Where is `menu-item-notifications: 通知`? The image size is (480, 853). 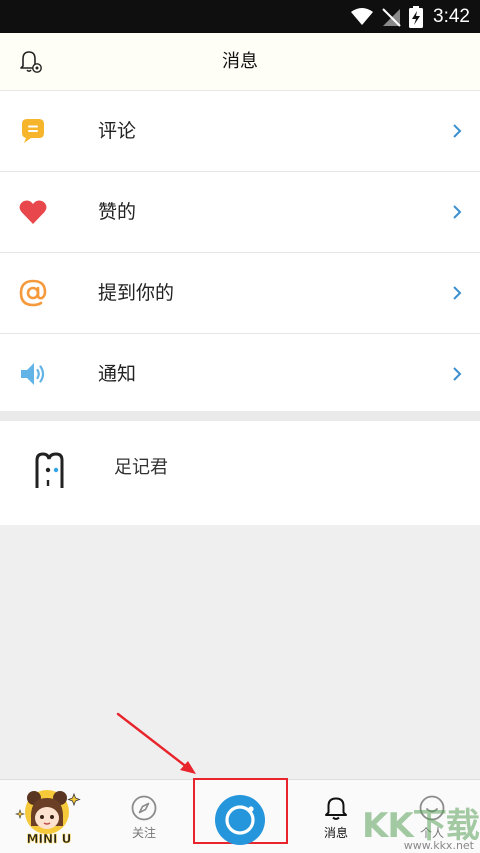
menu-item-notifications: 通知 is located at coordinates (240, 374).